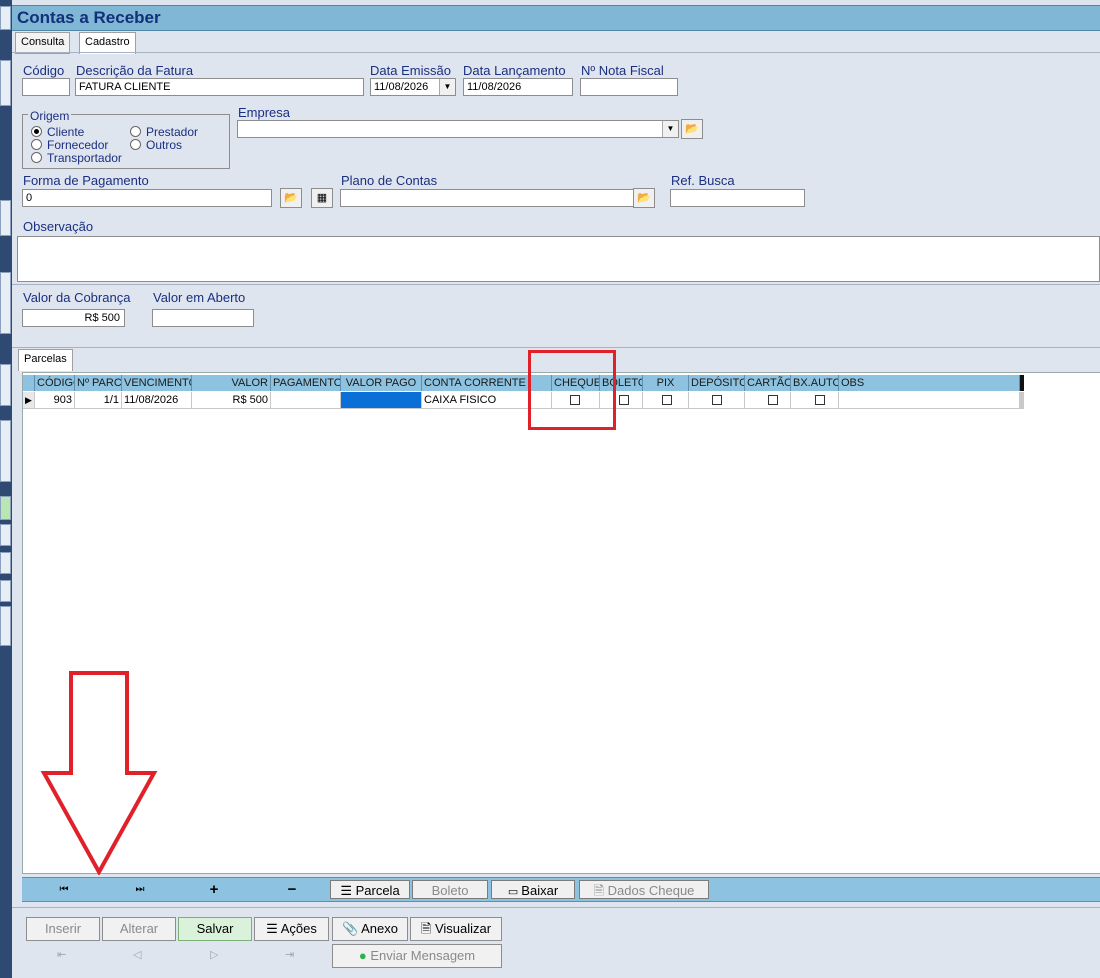  Describe the element at coordinates (203, 318) in the screenshot. I see `valor-aberto-input` at that location.